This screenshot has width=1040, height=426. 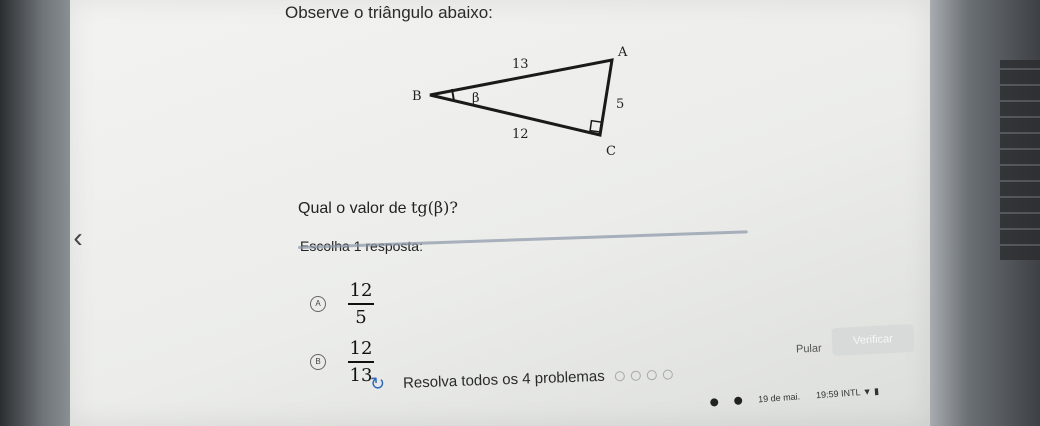 I want to click on vertex-c-label: C, so click(x=611, y=151).